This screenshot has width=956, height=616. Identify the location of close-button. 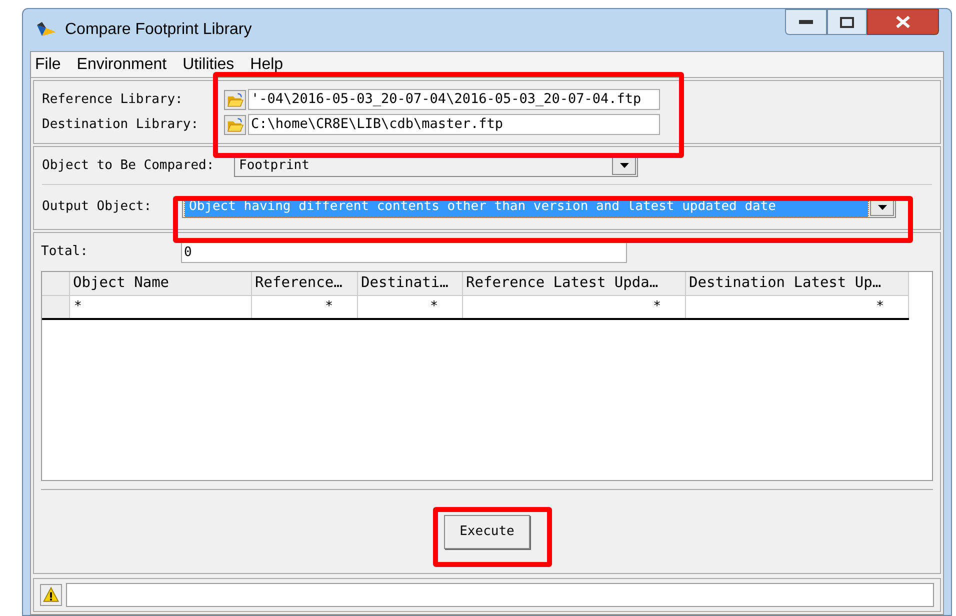
(903, 22).